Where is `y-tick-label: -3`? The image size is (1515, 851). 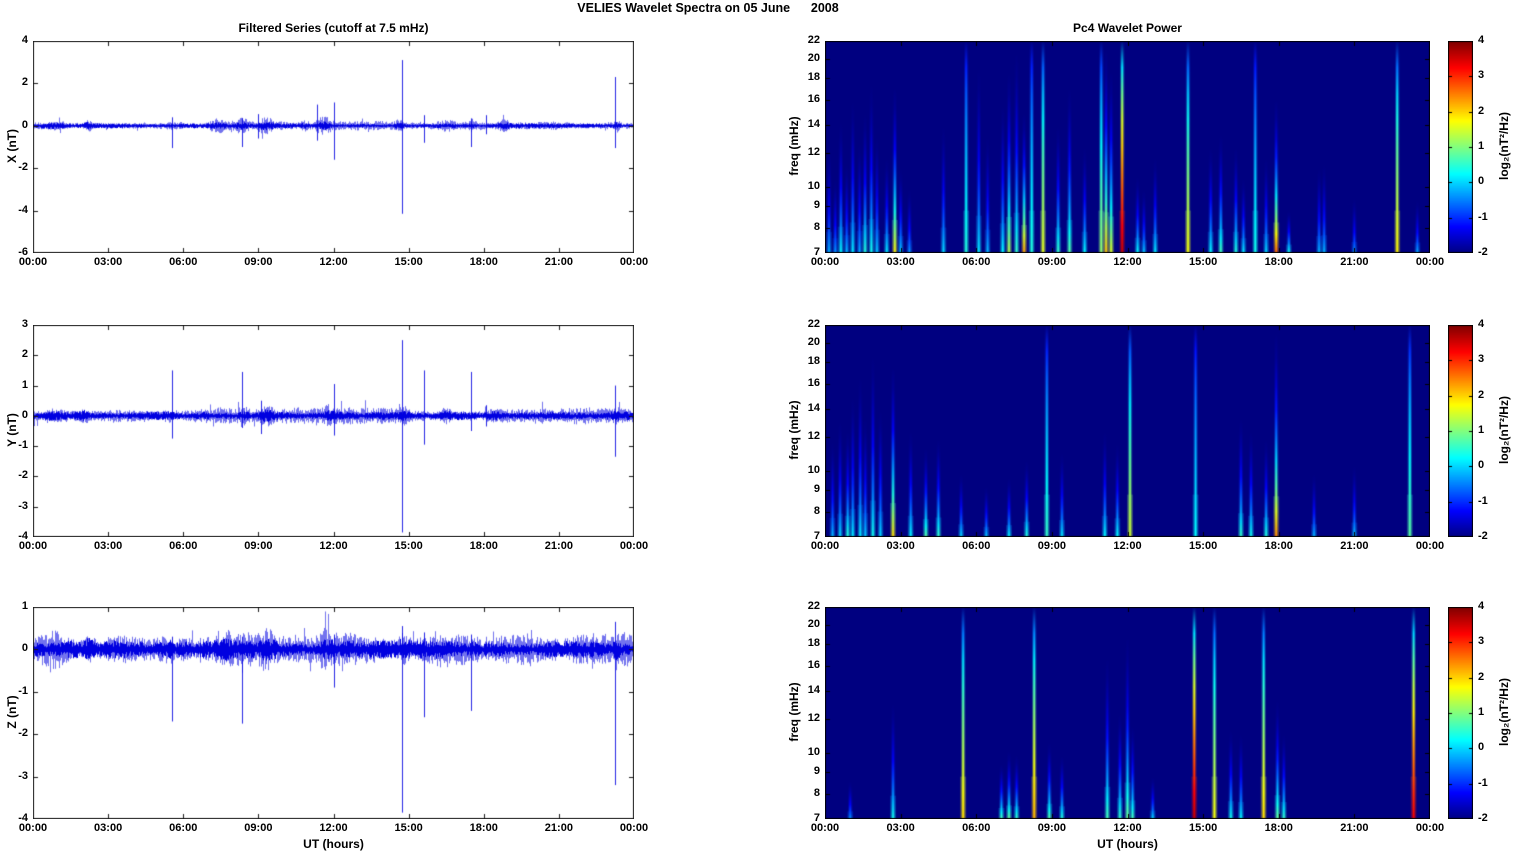 y-tick-label: -3 is located at coordinates (23, 775).